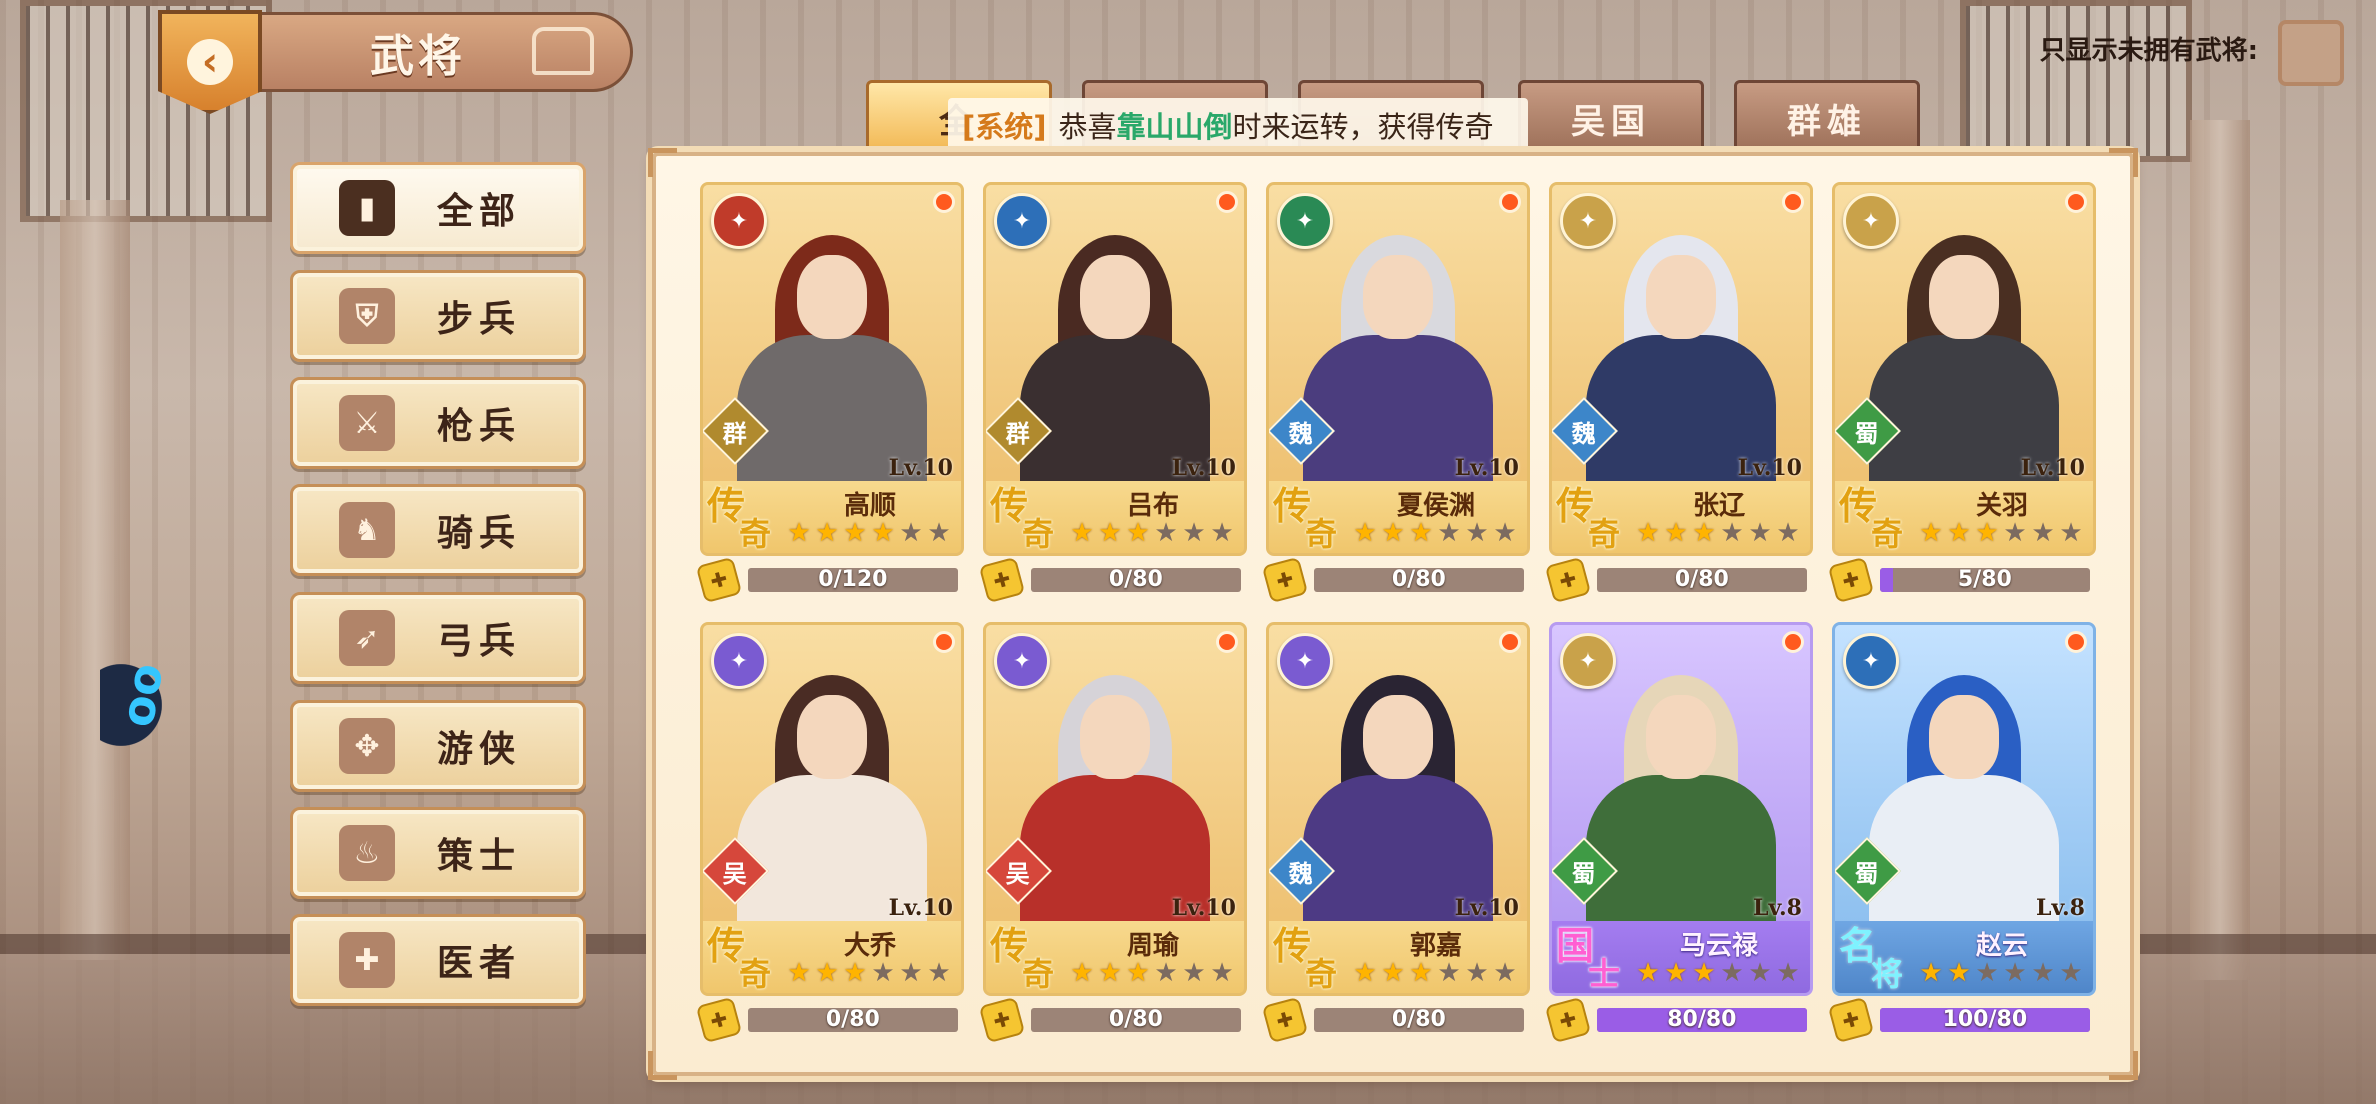  Describe the element at coordinates (95, 580) in the screenshot. I see `background-pillar` at that location.